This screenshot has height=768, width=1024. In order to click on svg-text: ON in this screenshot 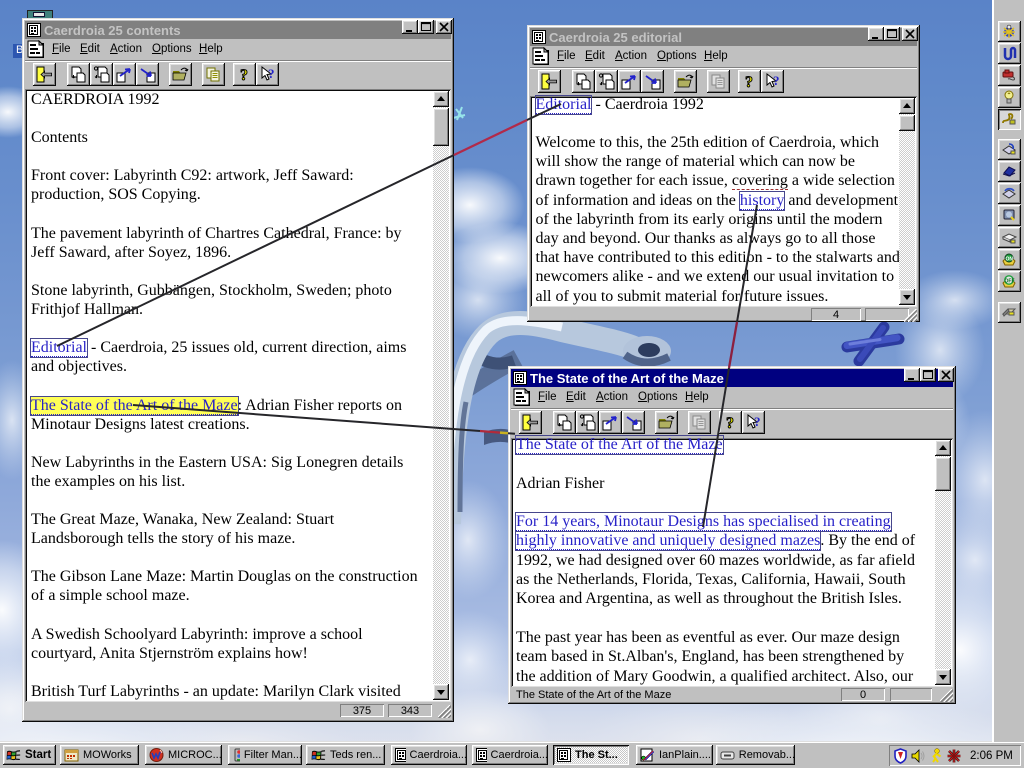, I will do `click(1010, 260)`.